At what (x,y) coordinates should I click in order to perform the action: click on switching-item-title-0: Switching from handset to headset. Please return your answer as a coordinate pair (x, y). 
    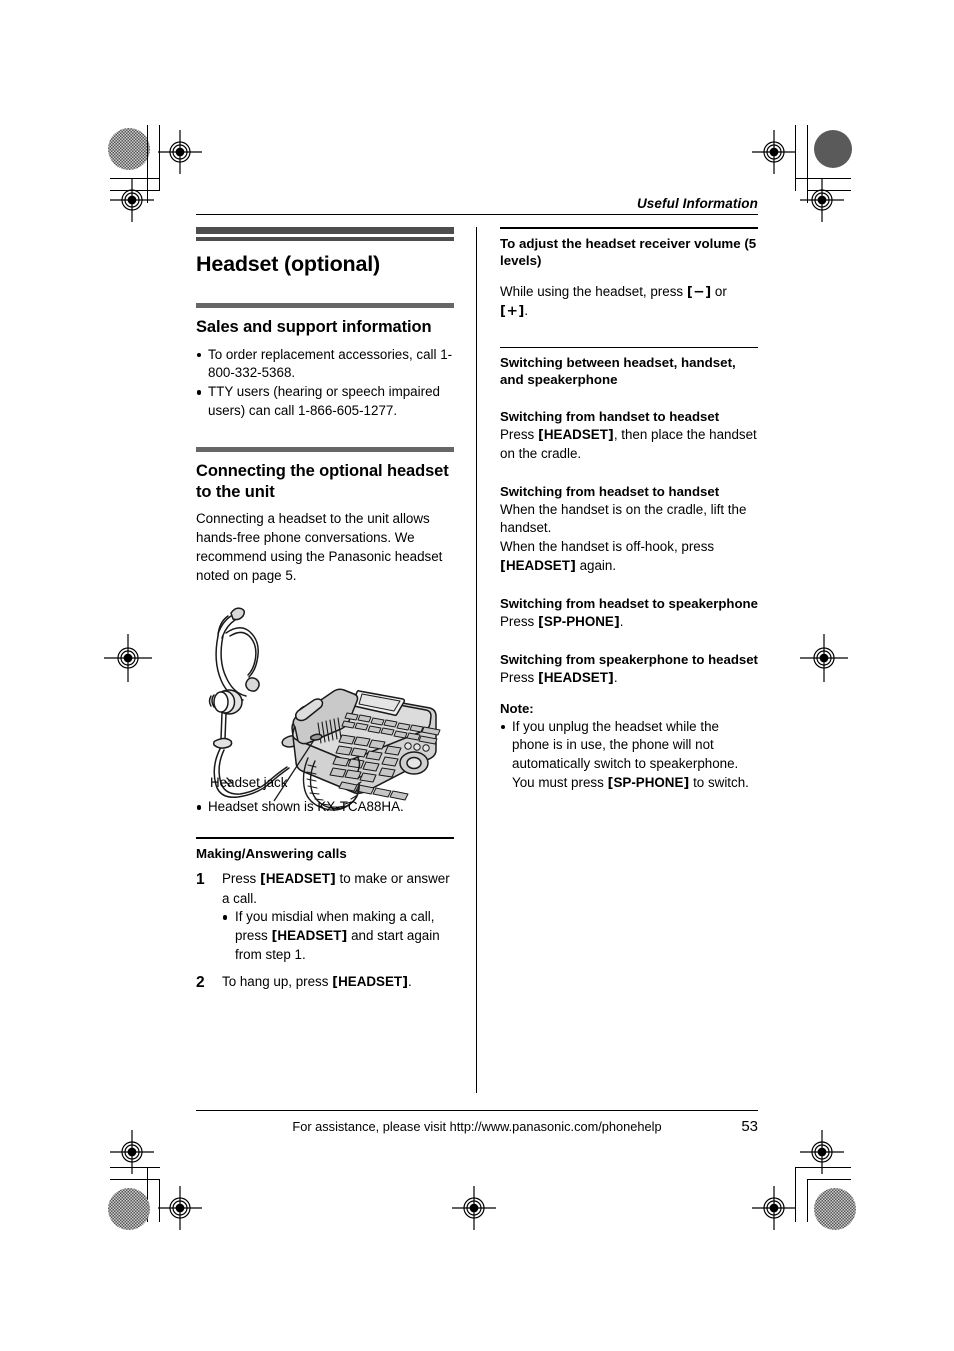
    Looking at the image, I should click on (610, 417).